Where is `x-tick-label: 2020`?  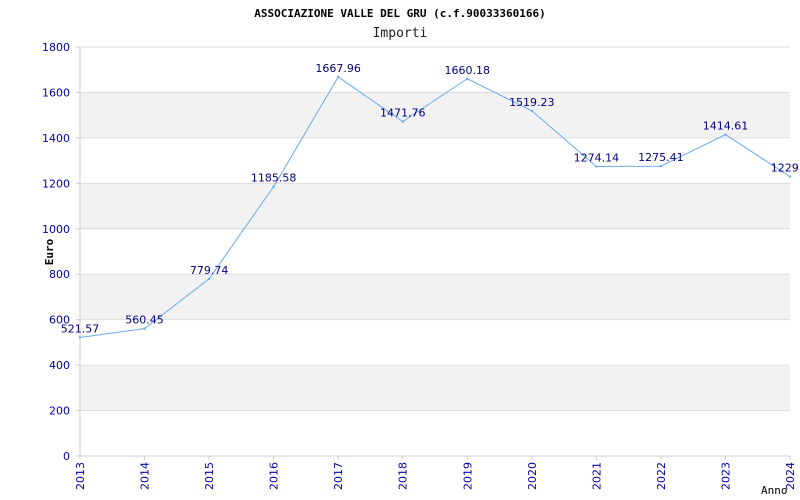
x-tick-label: 2020 is located at coordinates (532, 476).